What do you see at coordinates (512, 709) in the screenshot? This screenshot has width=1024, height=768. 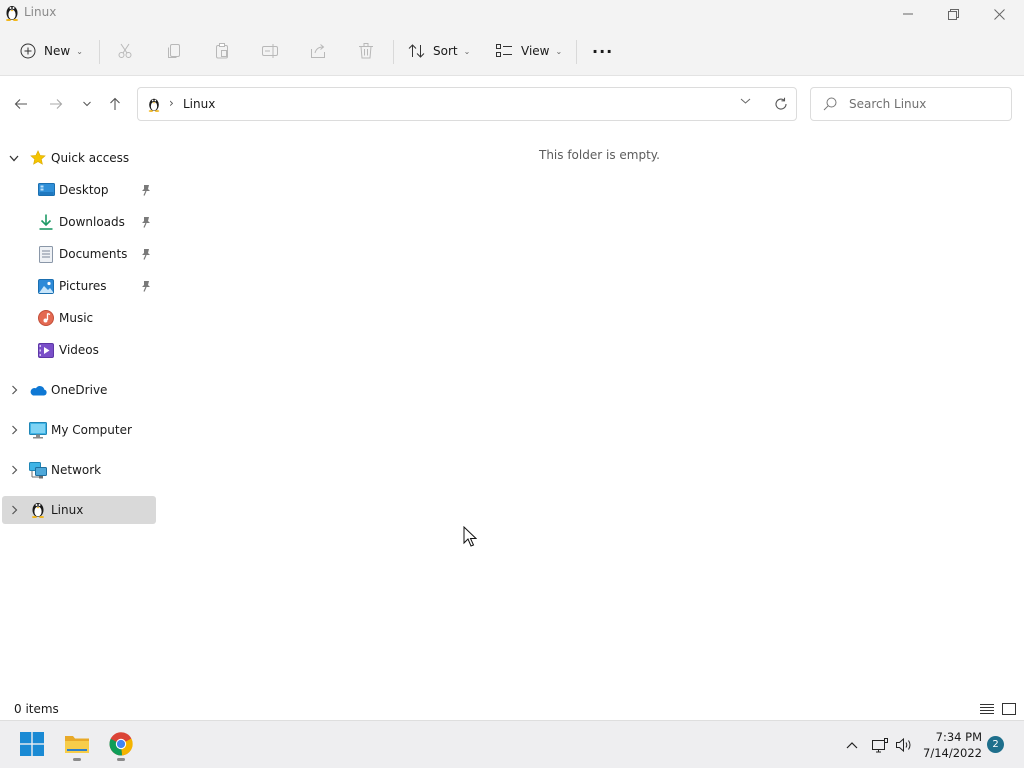 I see `status-bar: 0 items` at bounding box center [512, 709].